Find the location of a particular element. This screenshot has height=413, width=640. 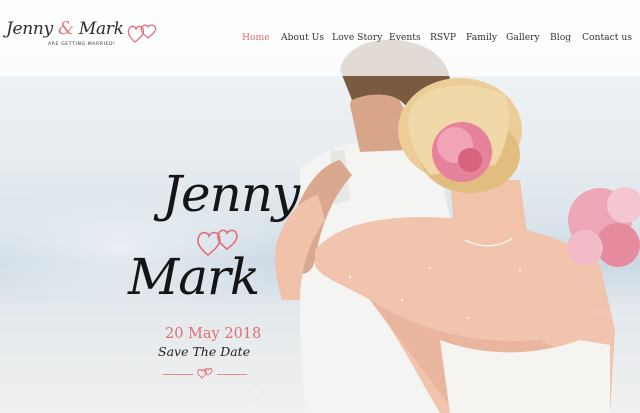

save-the-date-text: Save The Date is located at coordinates (204, 351).